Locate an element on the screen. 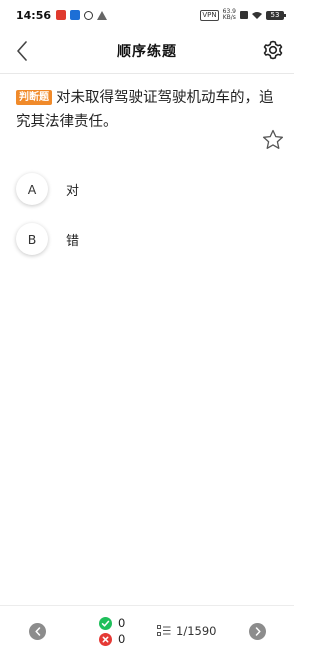  sim-icon is located at coordinates (244, 15).